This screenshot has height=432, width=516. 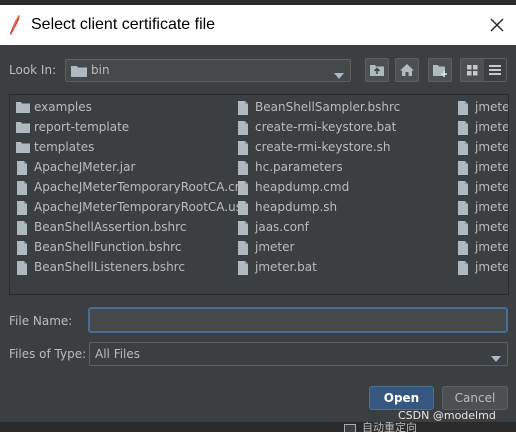 I want to click on look-in-value: bin, so click(x=100, y=70).